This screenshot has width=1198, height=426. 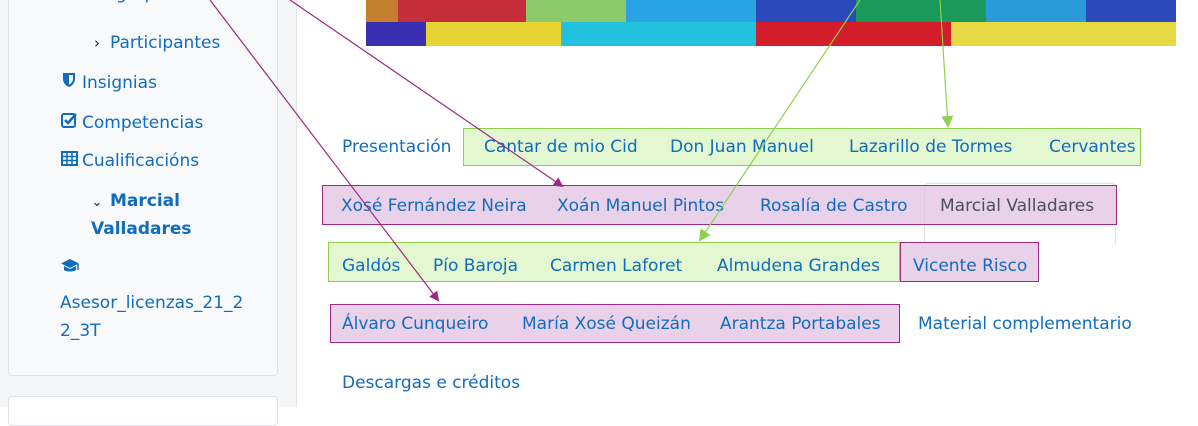 What do you see at coordinates (324, 151) in the screenshot?
I see `arrow-purple-to-row4` at bounding box center [324, 151].